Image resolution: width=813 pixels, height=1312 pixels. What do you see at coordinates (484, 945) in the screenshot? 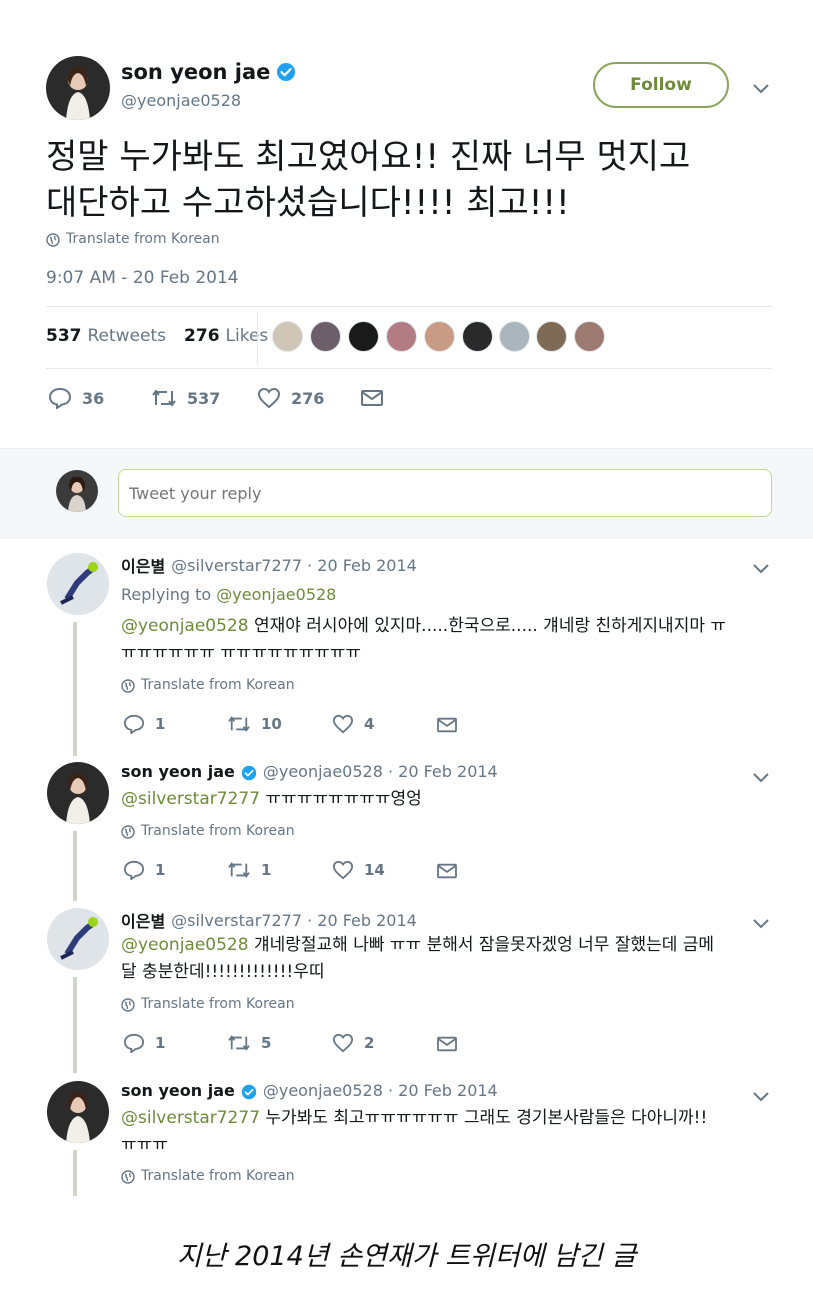
I see `reply-text-line: 걔네랑절교해 나빠 ㅠㅠ 분해서 잠을못자겠엉 너무 잘했는데 금메` at bounding box center [484, 945].